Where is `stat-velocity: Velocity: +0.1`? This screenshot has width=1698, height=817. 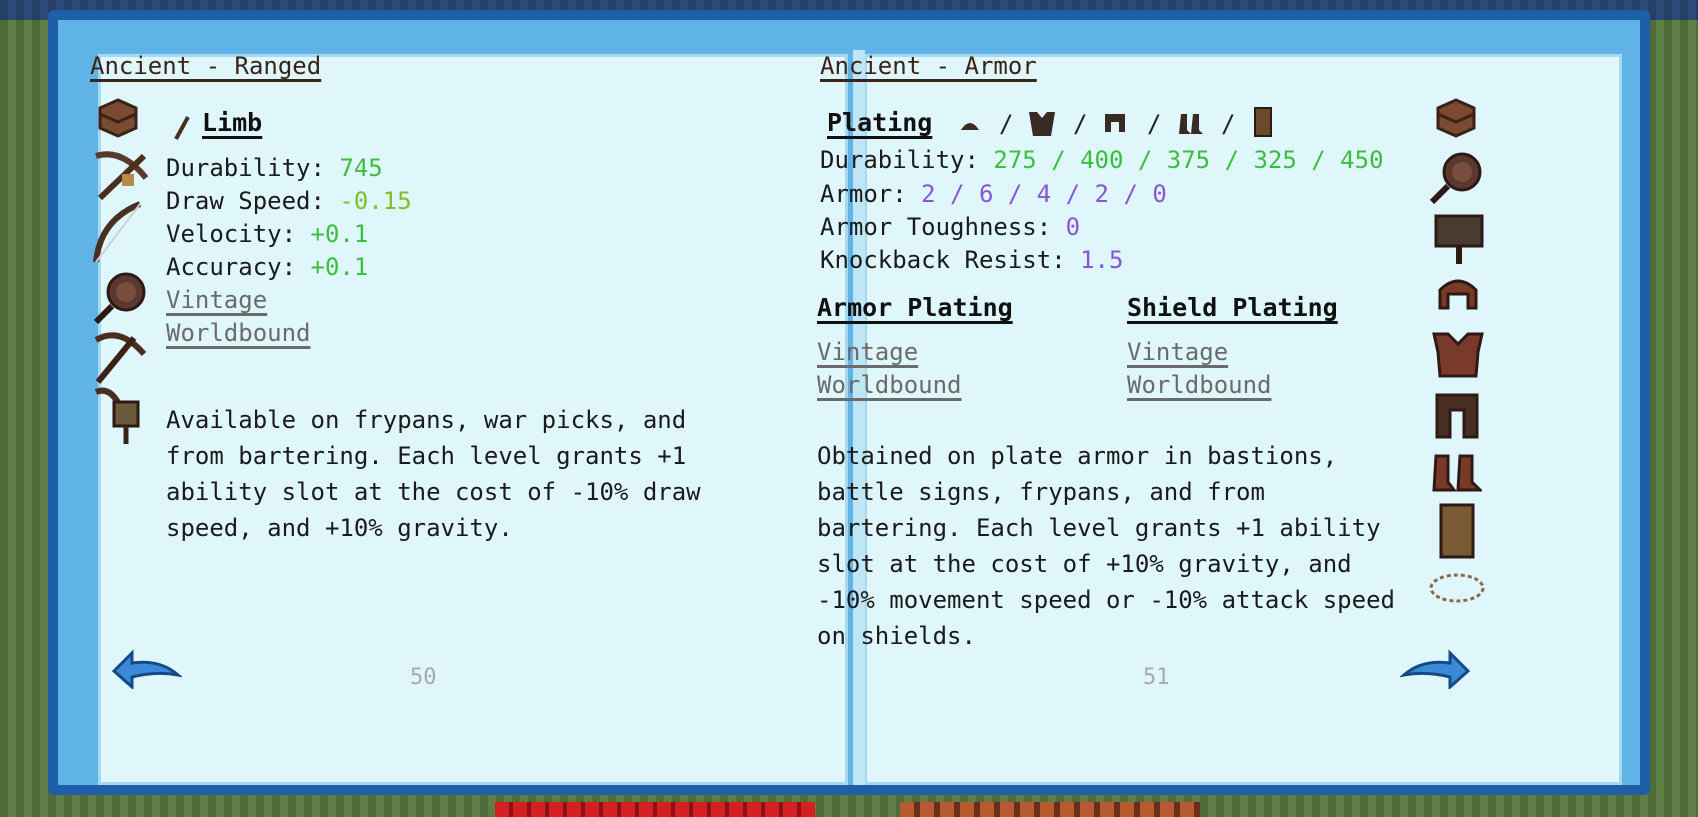 stat-velocity: Velocity: +0.1 is located at coordinates (267, 234).